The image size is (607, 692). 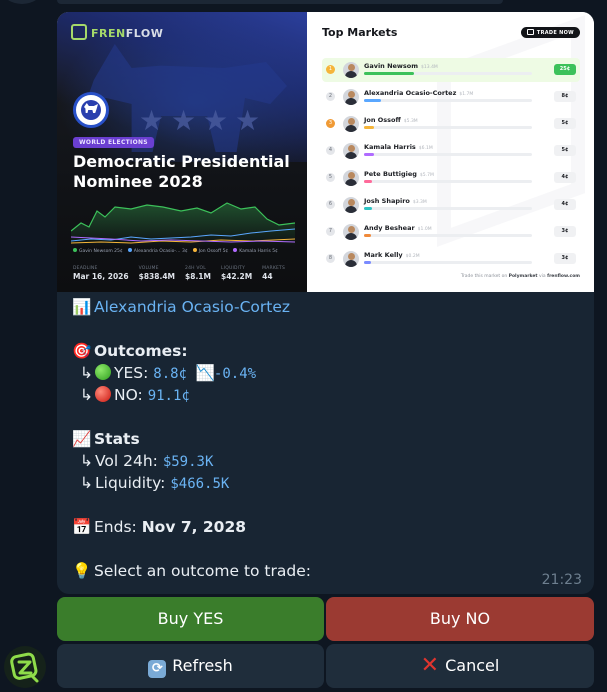 What do you see at coordinates (103, 372) in the screenshot?
I see `green-circle-icon` at bounding box center [103, 372].